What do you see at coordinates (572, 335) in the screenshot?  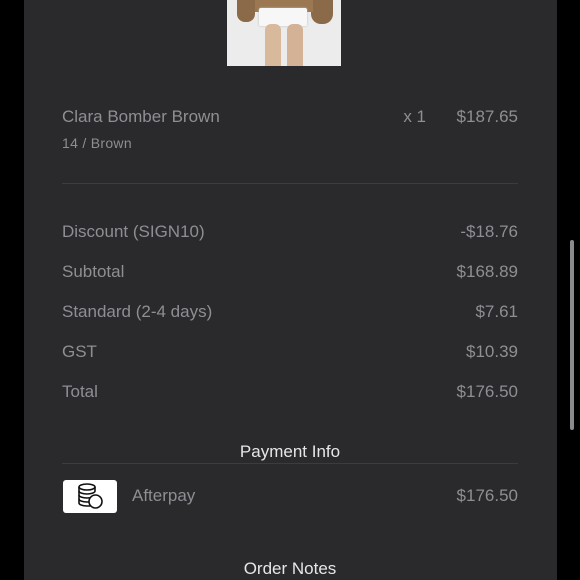 I see `scrollbar` at bounding box center [572, 335].